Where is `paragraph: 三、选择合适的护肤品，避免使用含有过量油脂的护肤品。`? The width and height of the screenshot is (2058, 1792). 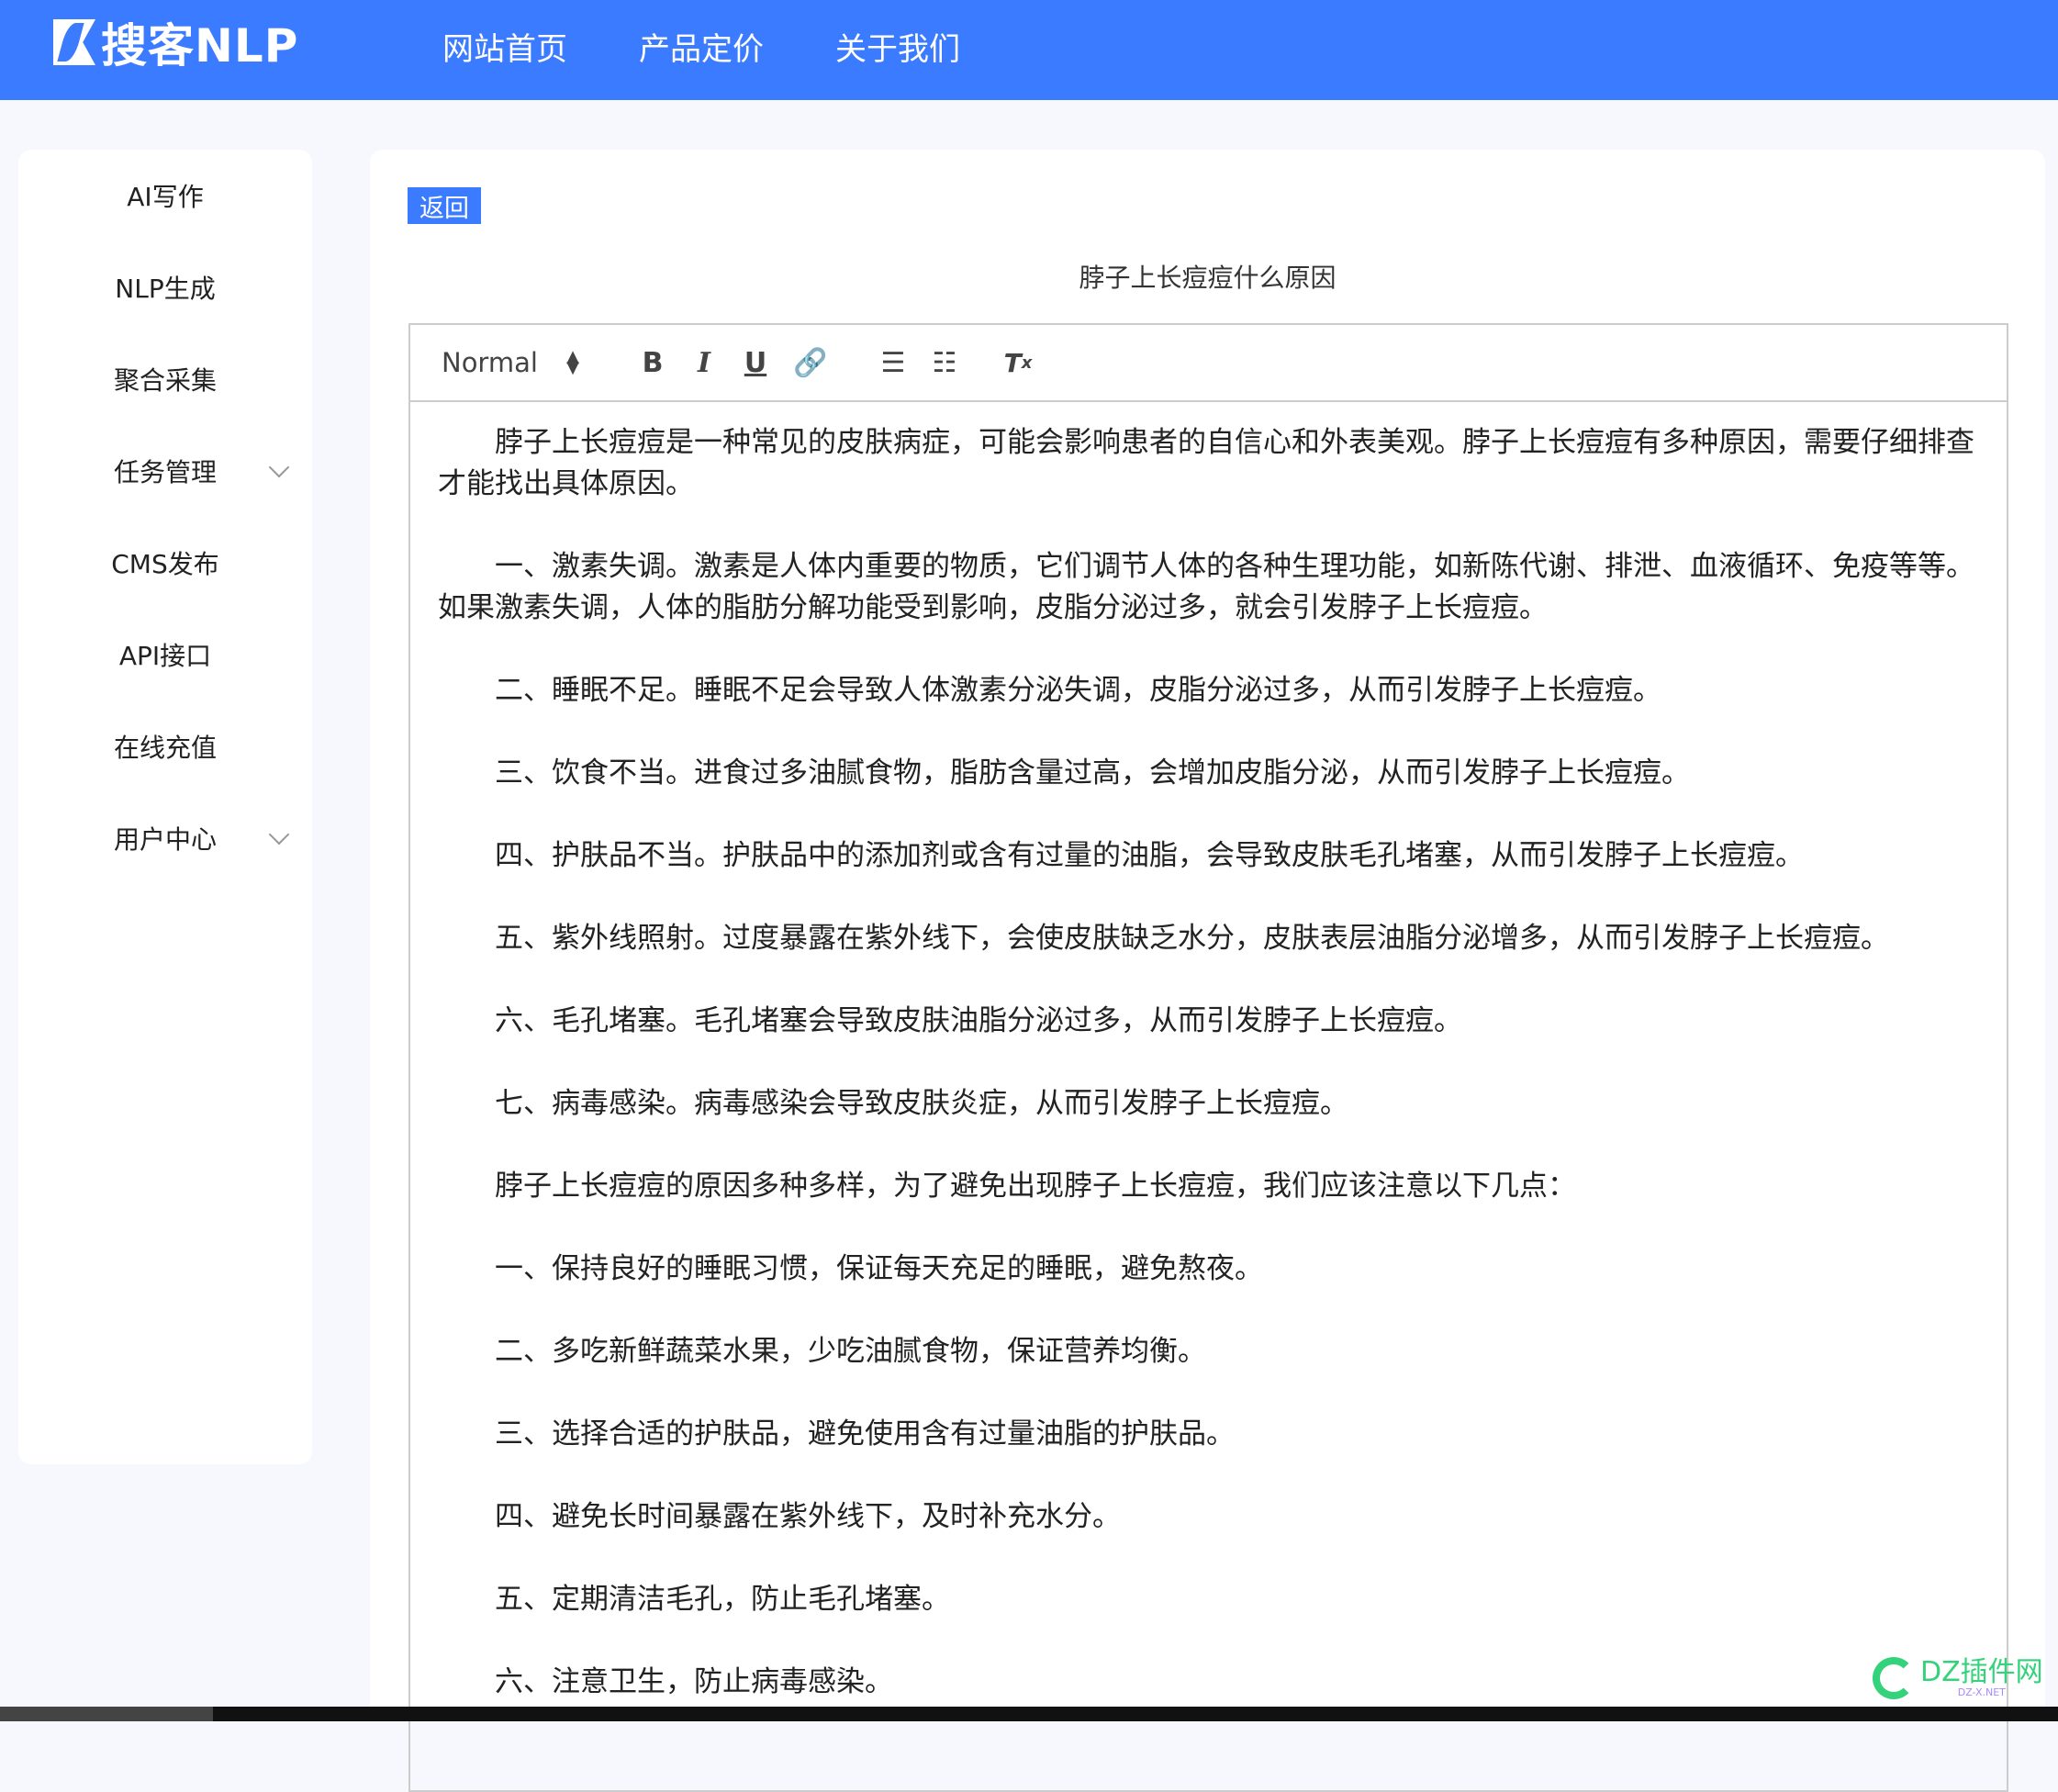 paragraph: 三、选择合适的护肤品，避免使用含有过量油脂的护肤品。 is located at coordinates (865, 1433).